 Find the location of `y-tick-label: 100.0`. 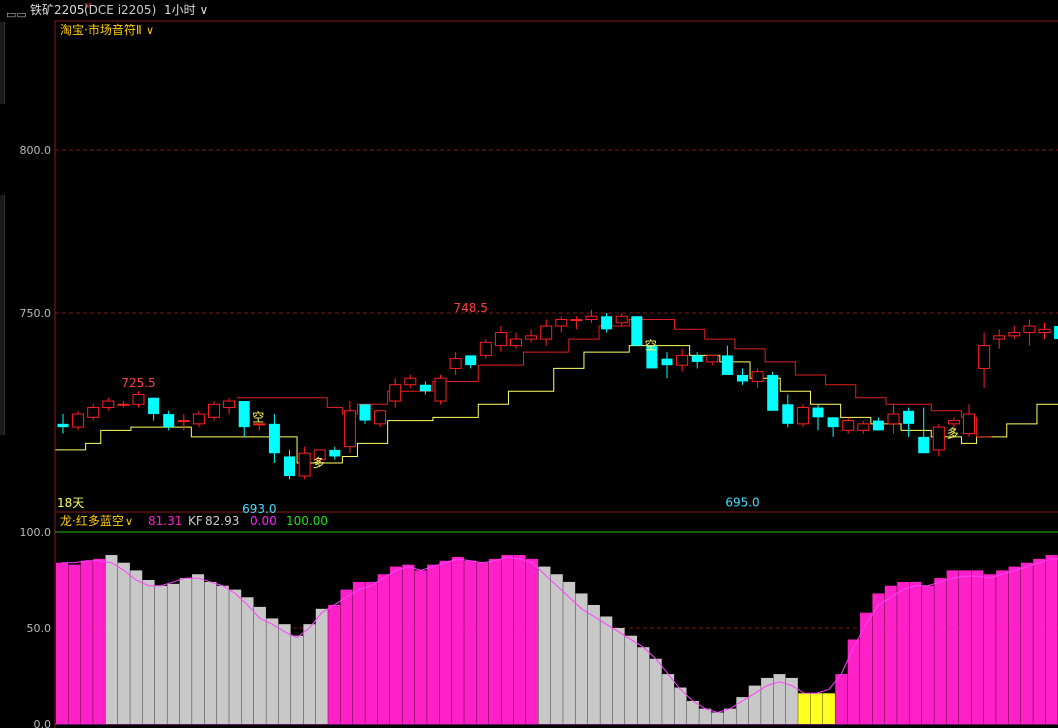

y-tick-label: 100.0 is located at coordinates (36, 532).